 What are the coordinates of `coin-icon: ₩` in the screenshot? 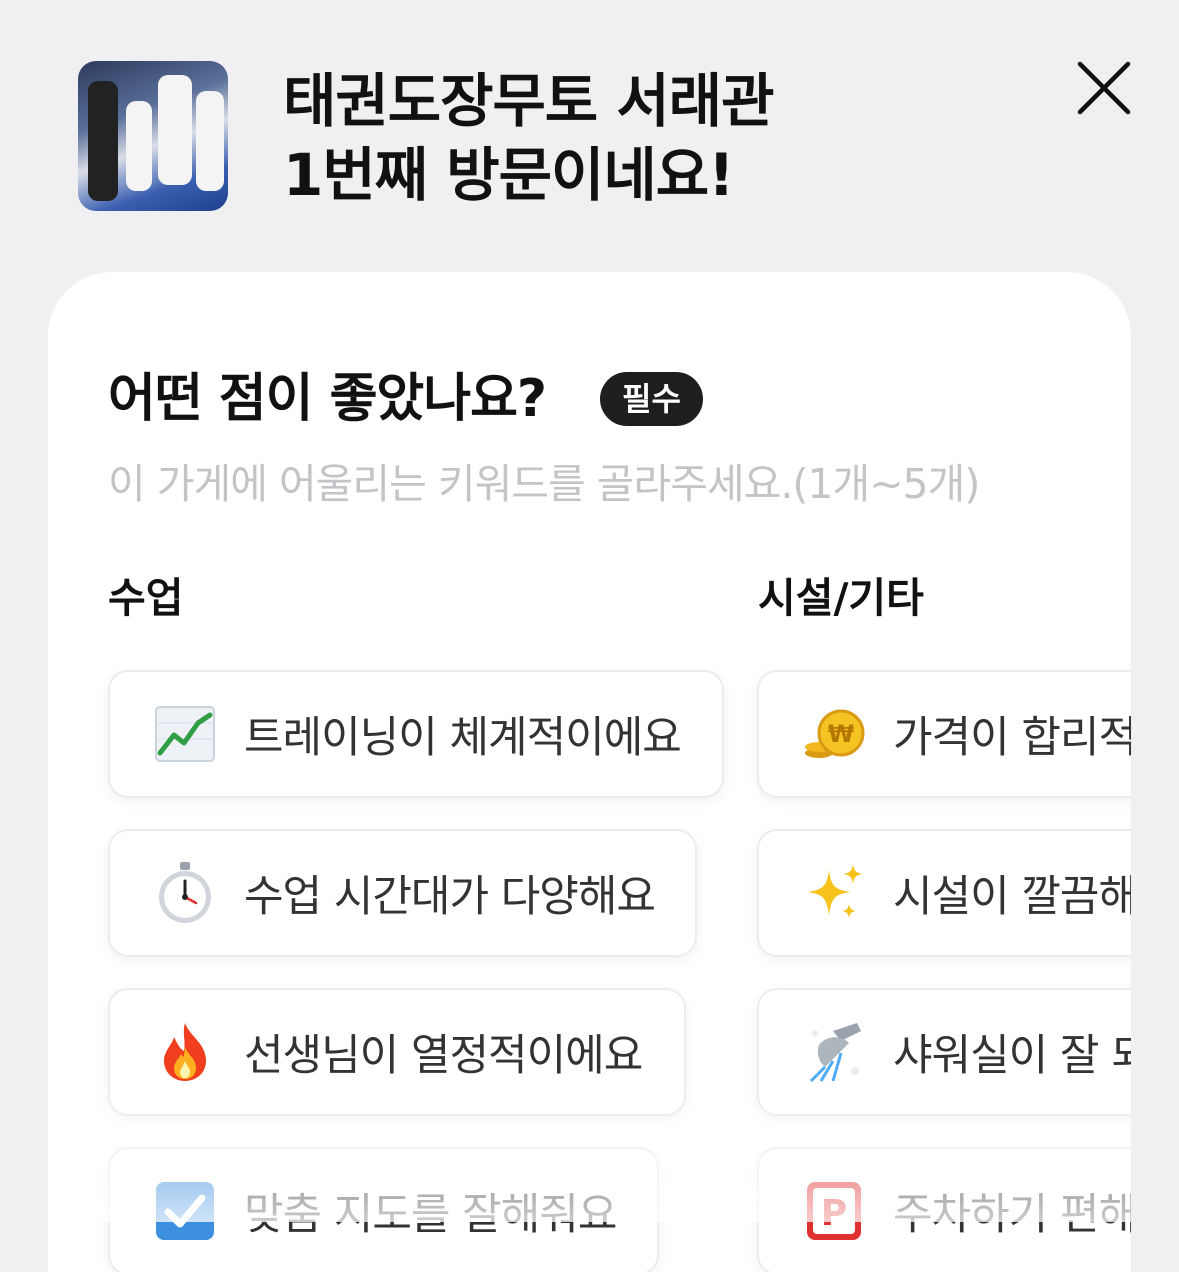 It's located at (834, 734).